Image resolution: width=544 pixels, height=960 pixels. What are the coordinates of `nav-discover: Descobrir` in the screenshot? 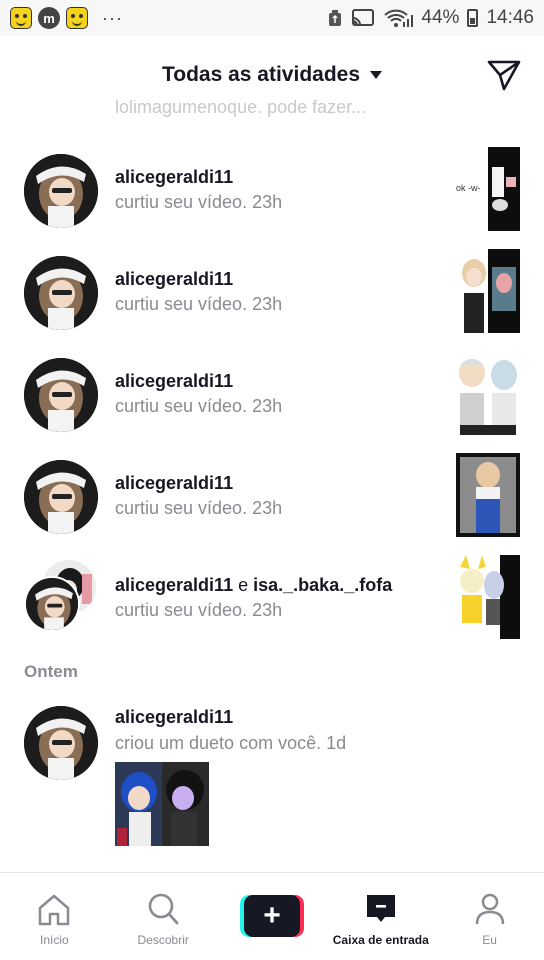 It's located at (163, 916).